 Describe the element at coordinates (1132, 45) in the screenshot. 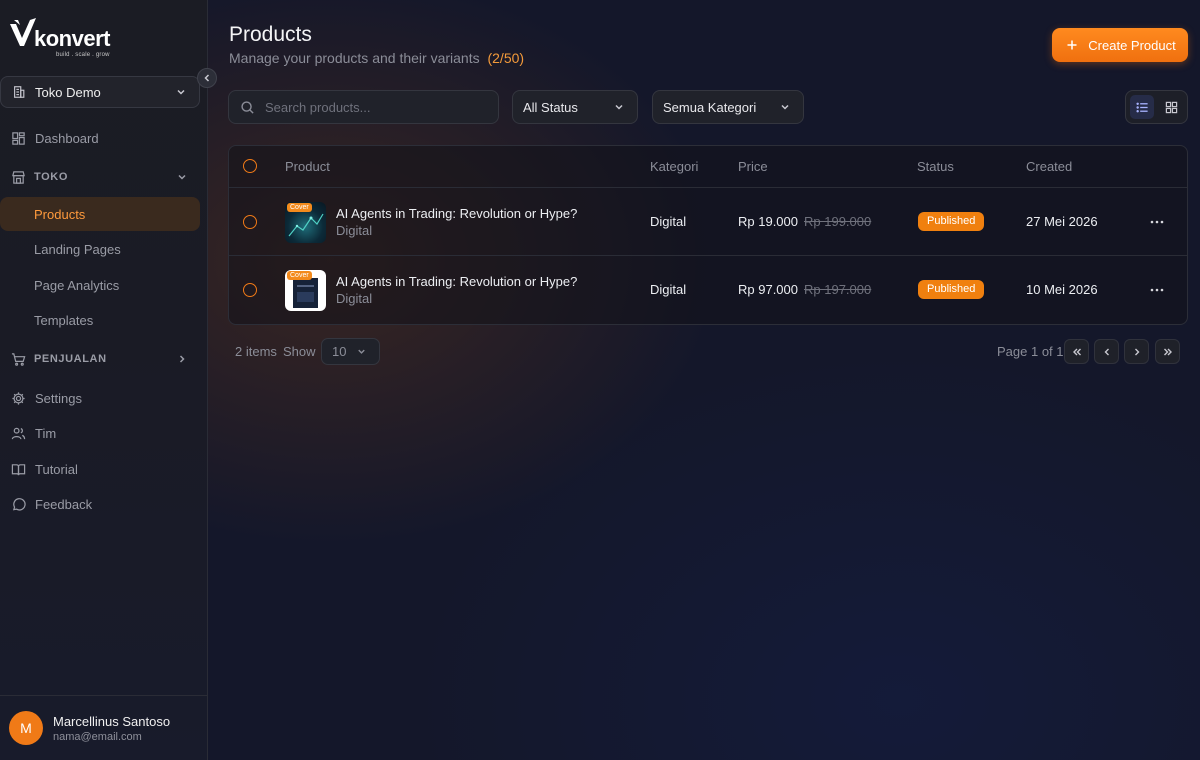

I see `create-product-label: Create Product` at that location.